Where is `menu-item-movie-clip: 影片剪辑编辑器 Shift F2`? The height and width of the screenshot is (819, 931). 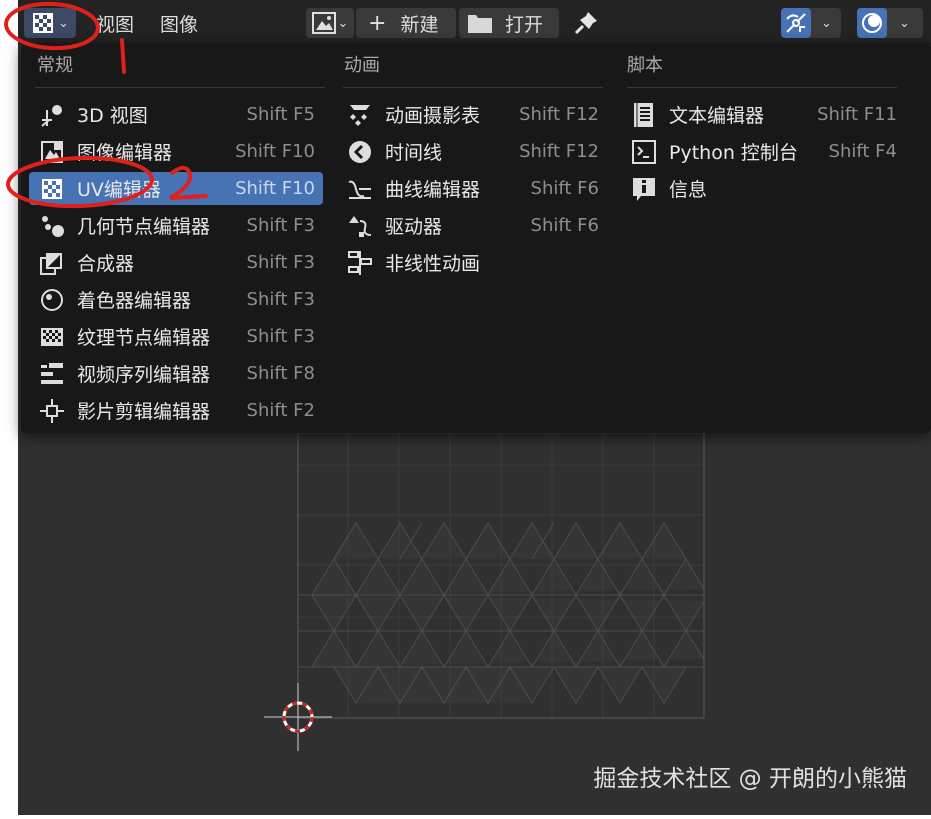
menu-item-movie-clip: 影片剪辑编辑器 Shift F2 is located at coordinates (176, 410).